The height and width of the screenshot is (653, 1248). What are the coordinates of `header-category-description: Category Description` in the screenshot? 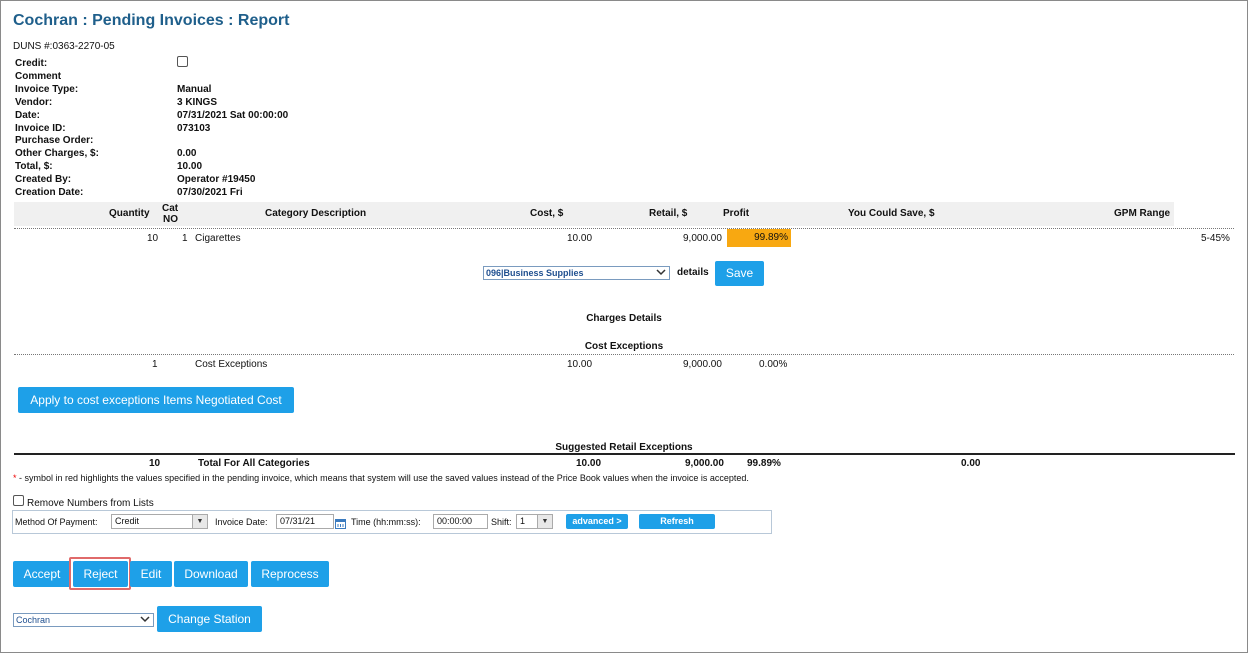 It's located at (316, 213).